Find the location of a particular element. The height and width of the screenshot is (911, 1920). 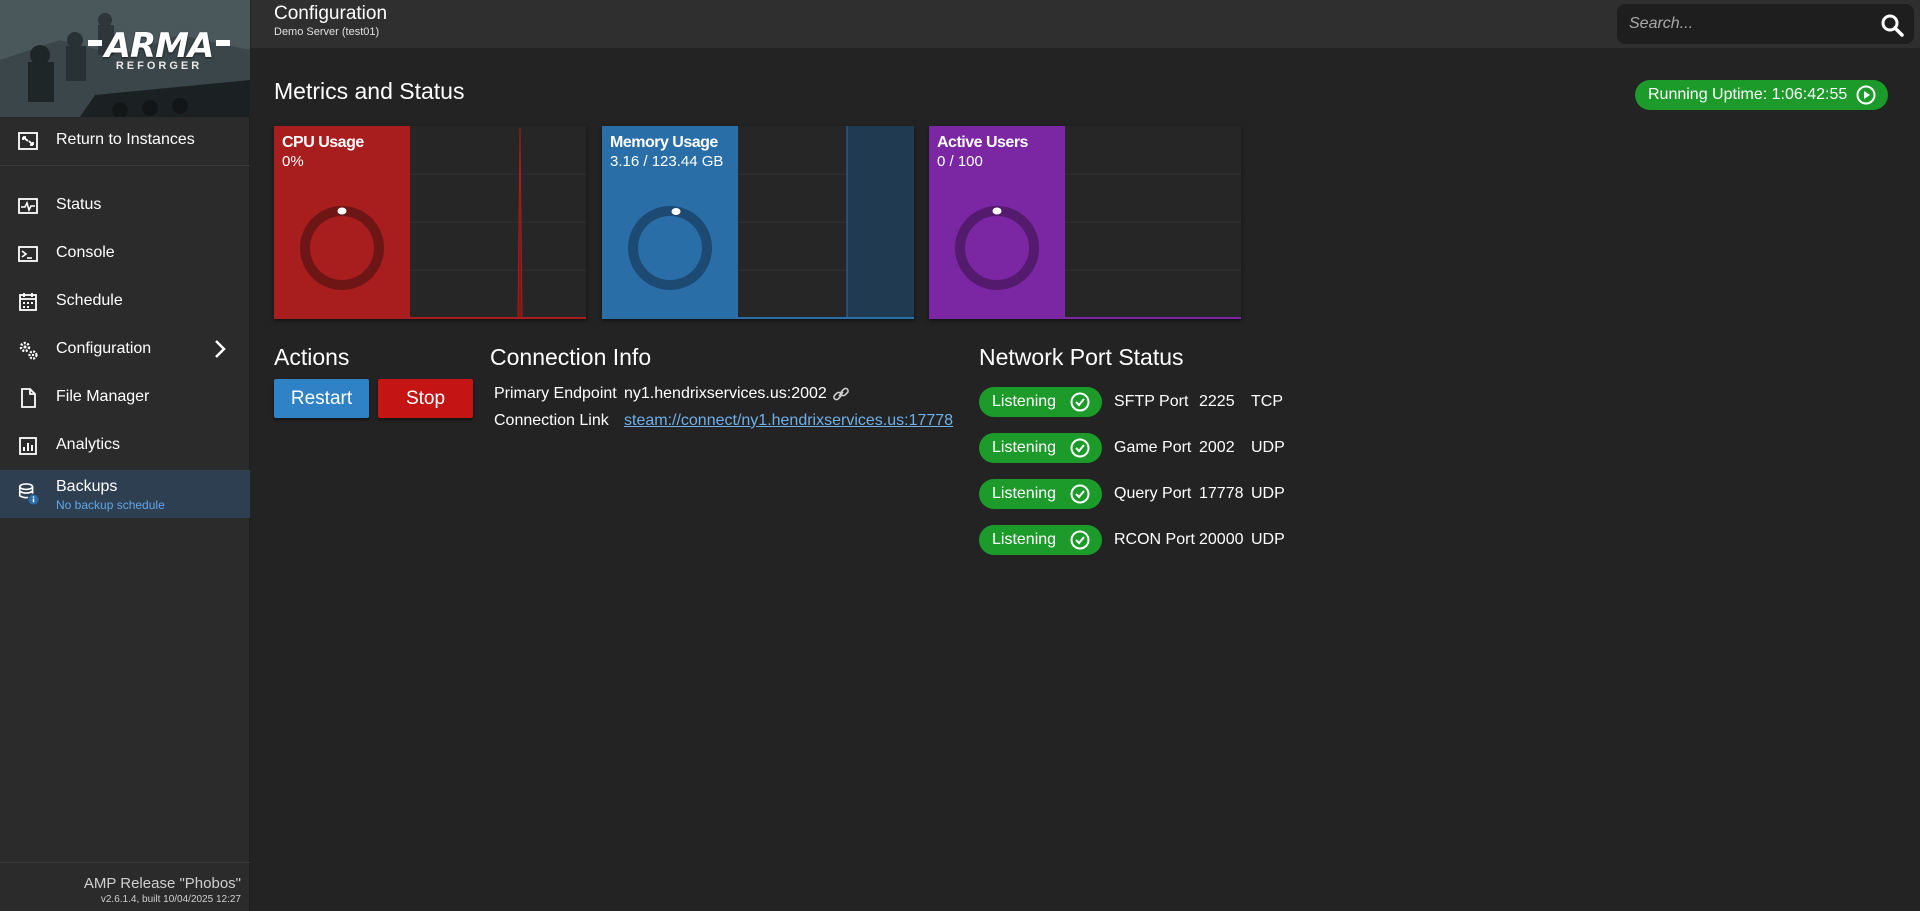

sidebar-item-analytics: Analytics is located at coordinates (125, 445).